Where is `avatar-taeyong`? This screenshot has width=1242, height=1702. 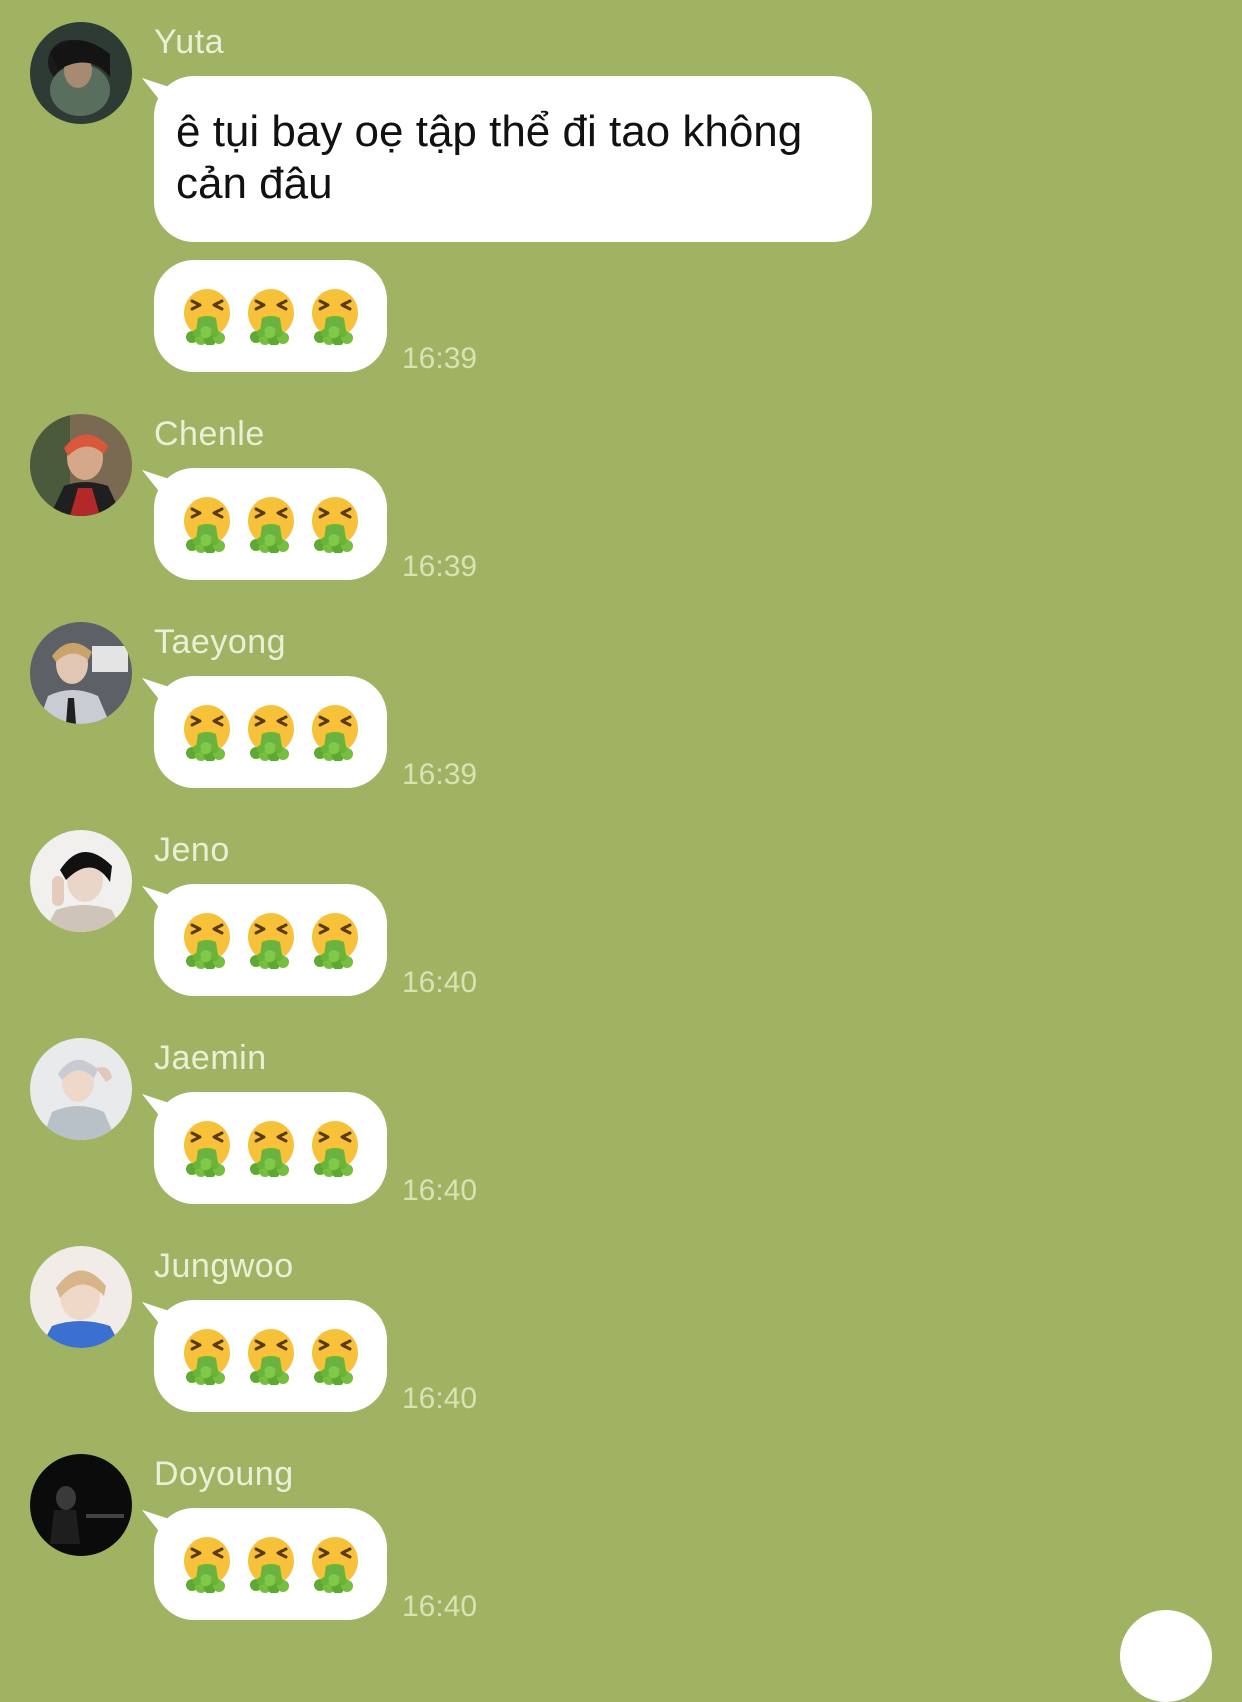 avatar-taeyong is located at coordinates (81, 673).